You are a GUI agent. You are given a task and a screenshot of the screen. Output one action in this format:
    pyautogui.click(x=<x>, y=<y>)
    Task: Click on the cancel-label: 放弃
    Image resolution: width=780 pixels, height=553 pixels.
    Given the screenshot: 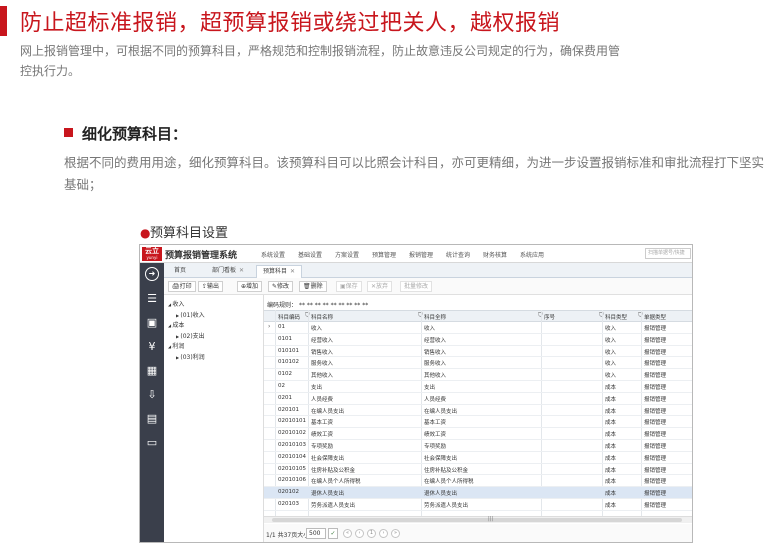 What is the action you would take?
    pyautogui.click(x=382, y=286)
    